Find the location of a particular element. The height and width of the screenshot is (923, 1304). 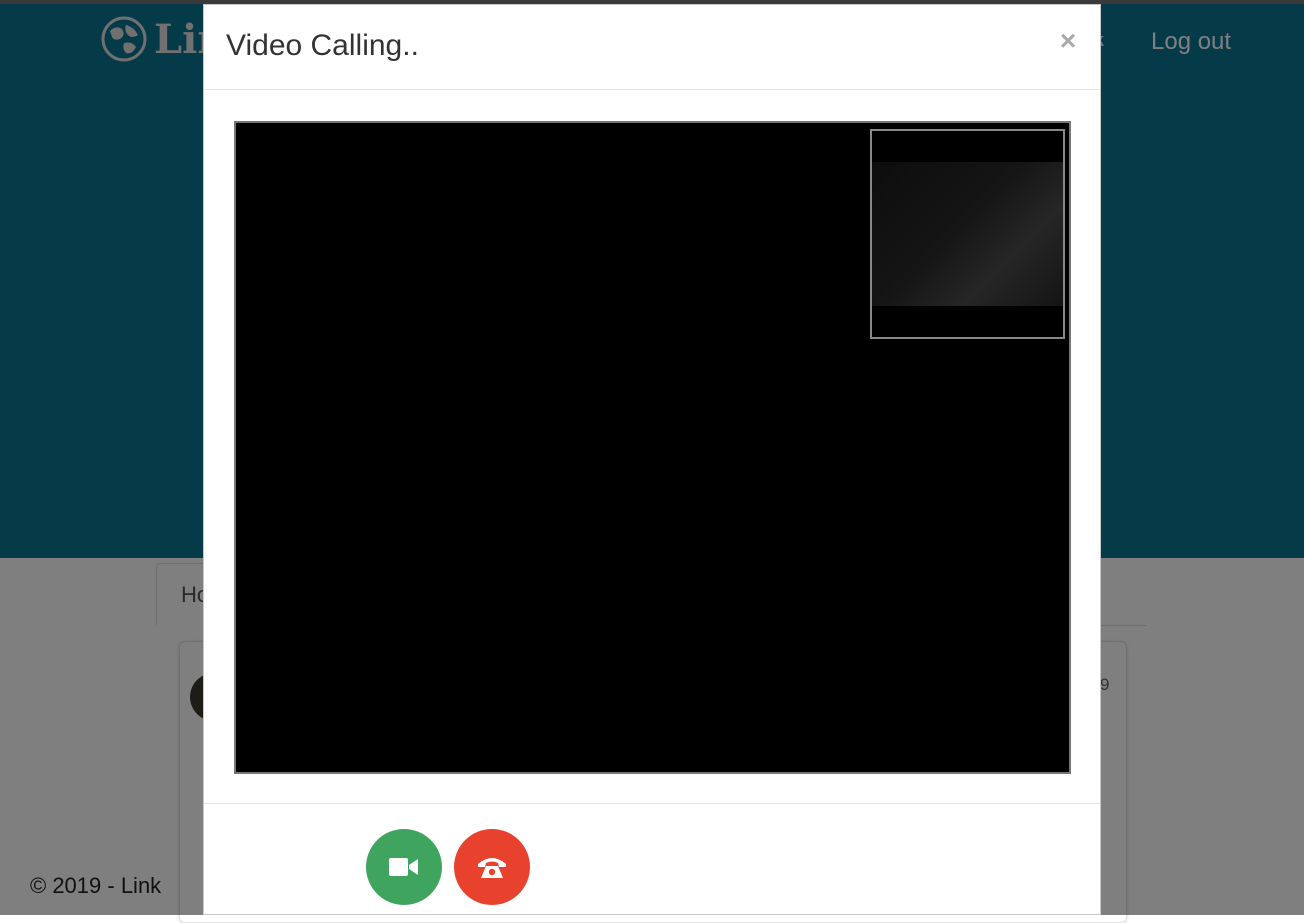

hangup-button is located at coordinates (492, 867).